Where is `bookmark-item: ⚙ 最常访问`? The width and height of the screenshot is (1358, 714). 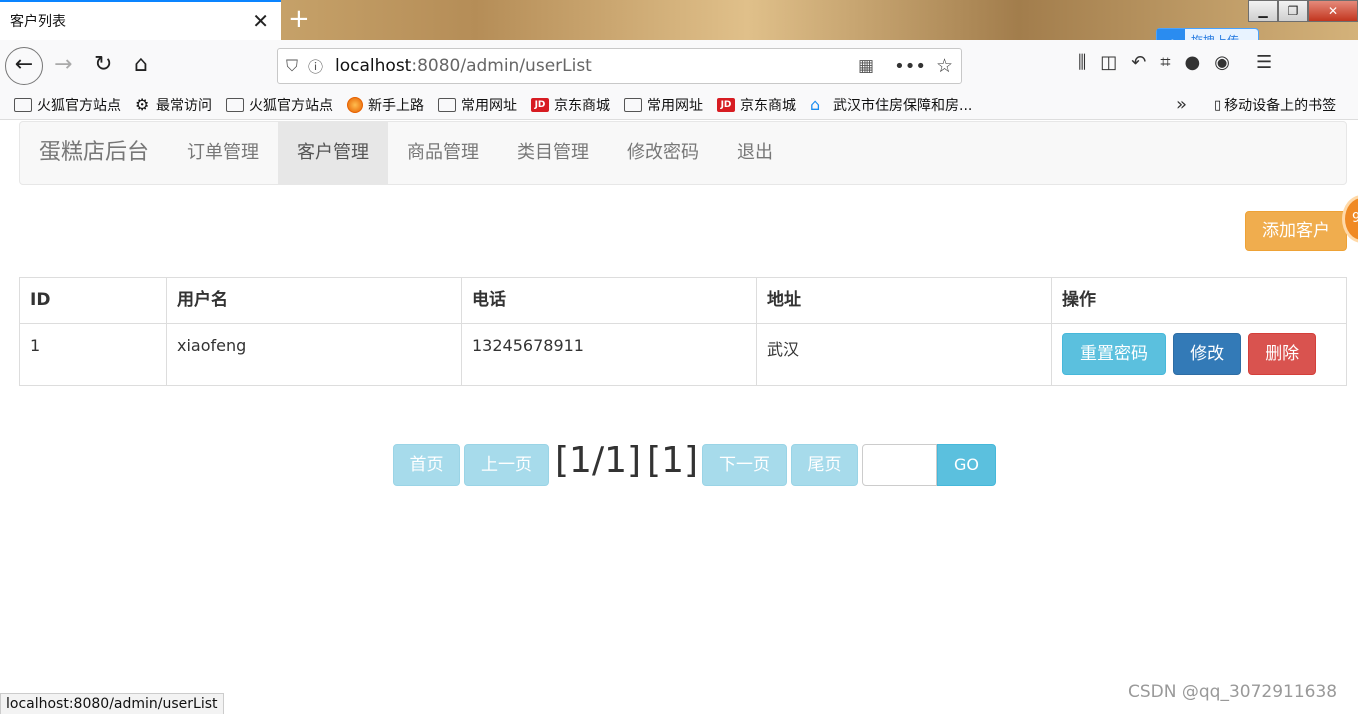 bookmark-item: ⚙ 最常访问 is located at coordinates (173, 105).